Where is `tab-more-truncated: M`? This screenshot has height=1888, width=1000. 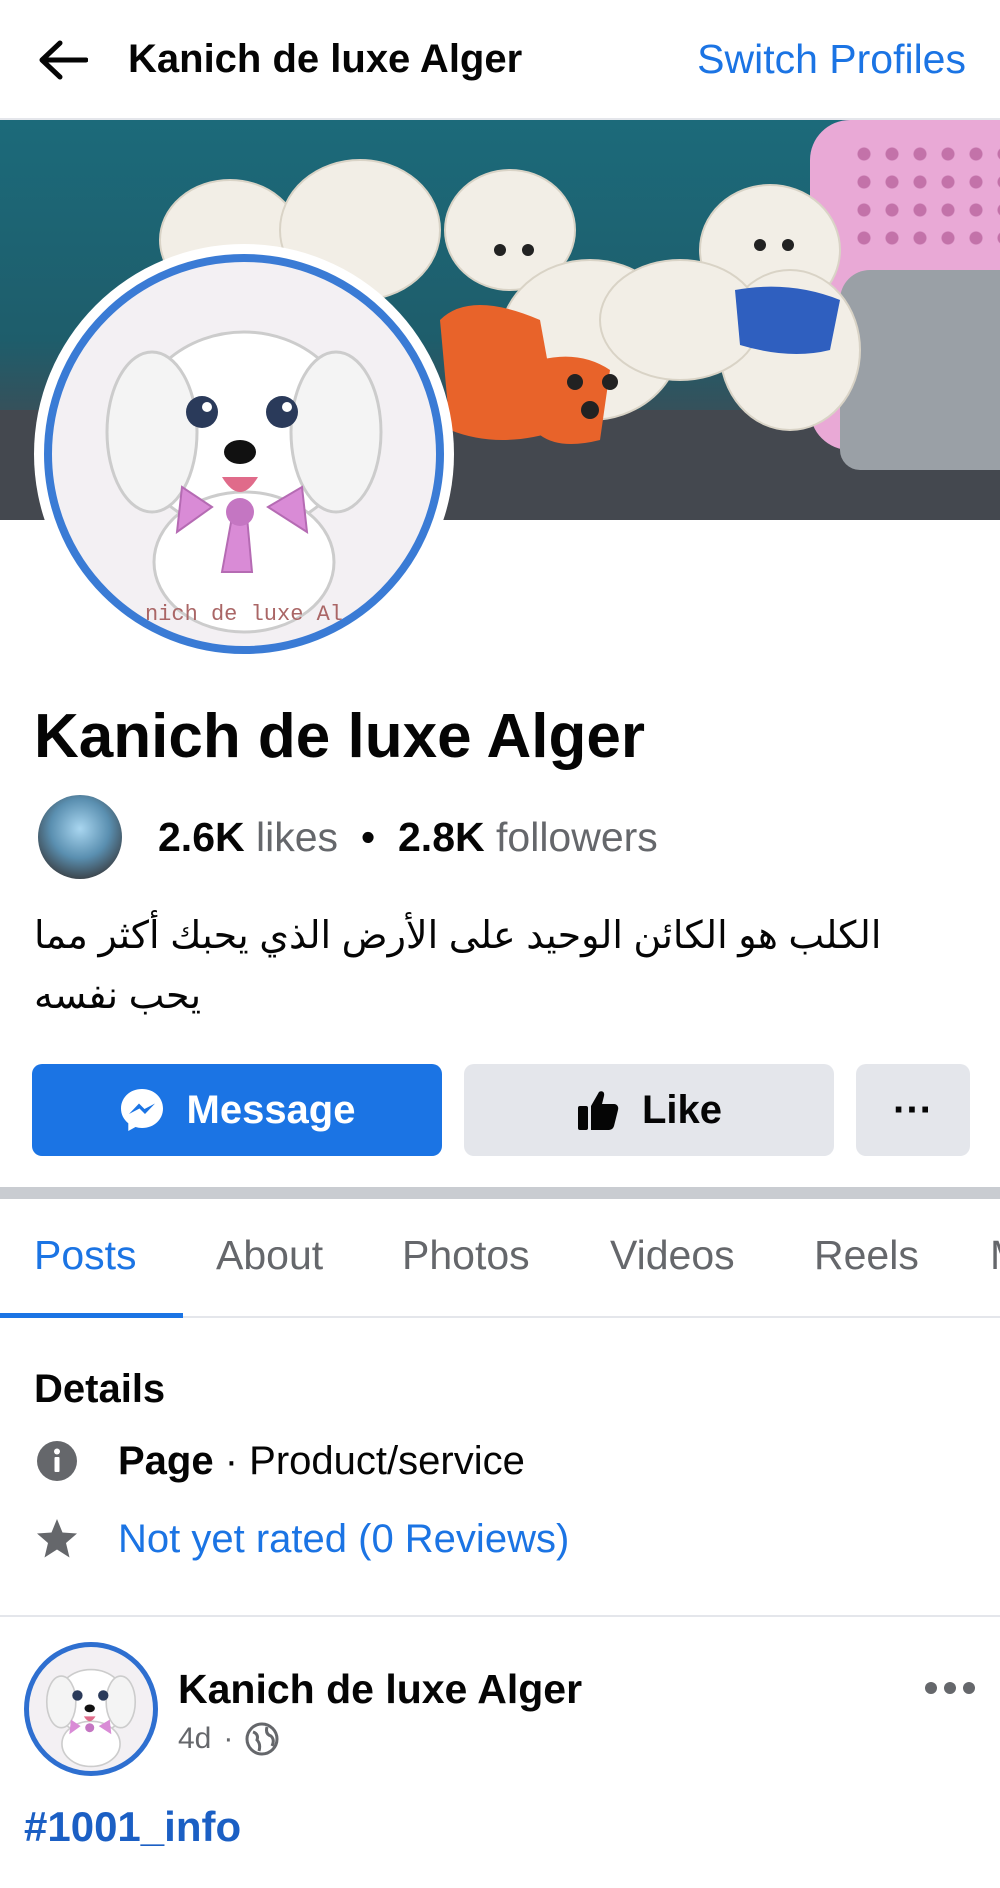 tab-more-truncated: M is located at coordinates (995, 1255).